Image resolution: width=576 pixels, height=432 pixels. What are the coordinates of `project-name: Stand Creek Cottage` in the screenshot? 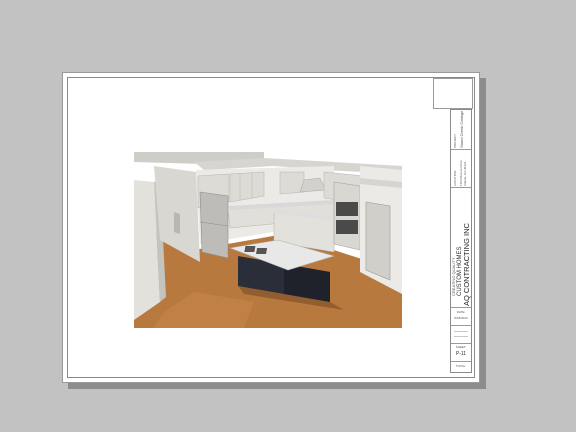 It's located at (461, 129).